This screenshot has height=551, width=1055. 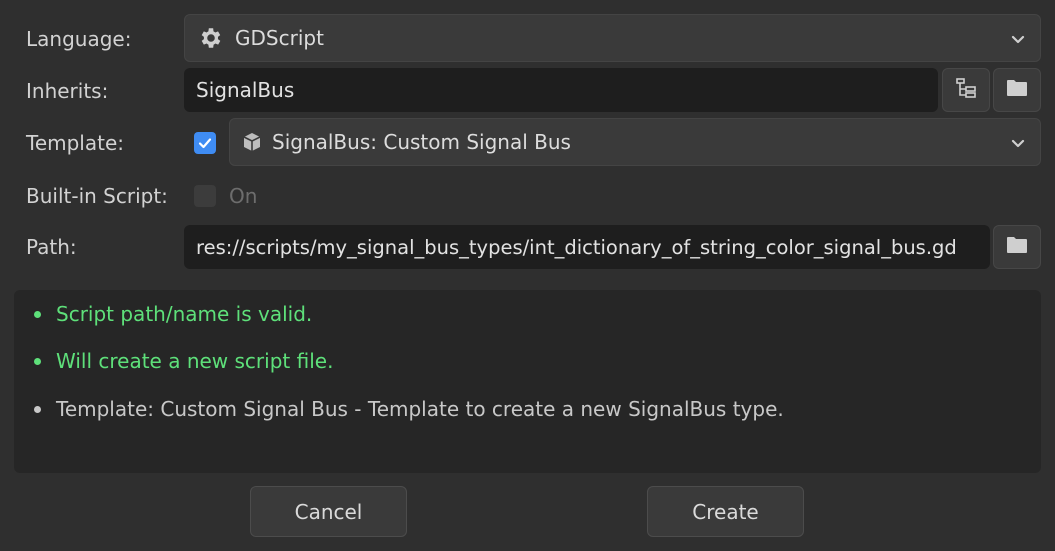 I want to click on class-tree-icon, so click(x=966, y=90).